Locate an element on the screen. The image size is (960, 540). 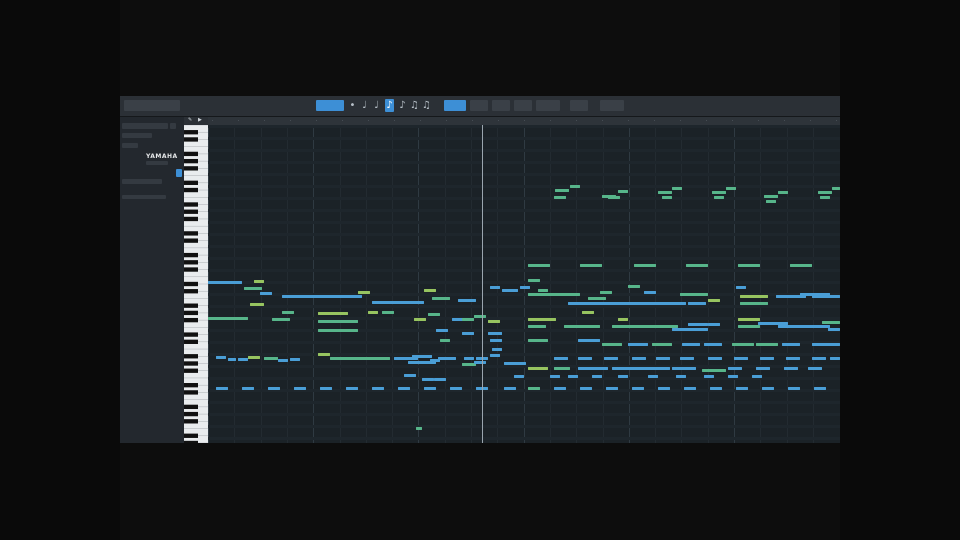
half-note-icon: ♩ is located at coordinates (364, 105).